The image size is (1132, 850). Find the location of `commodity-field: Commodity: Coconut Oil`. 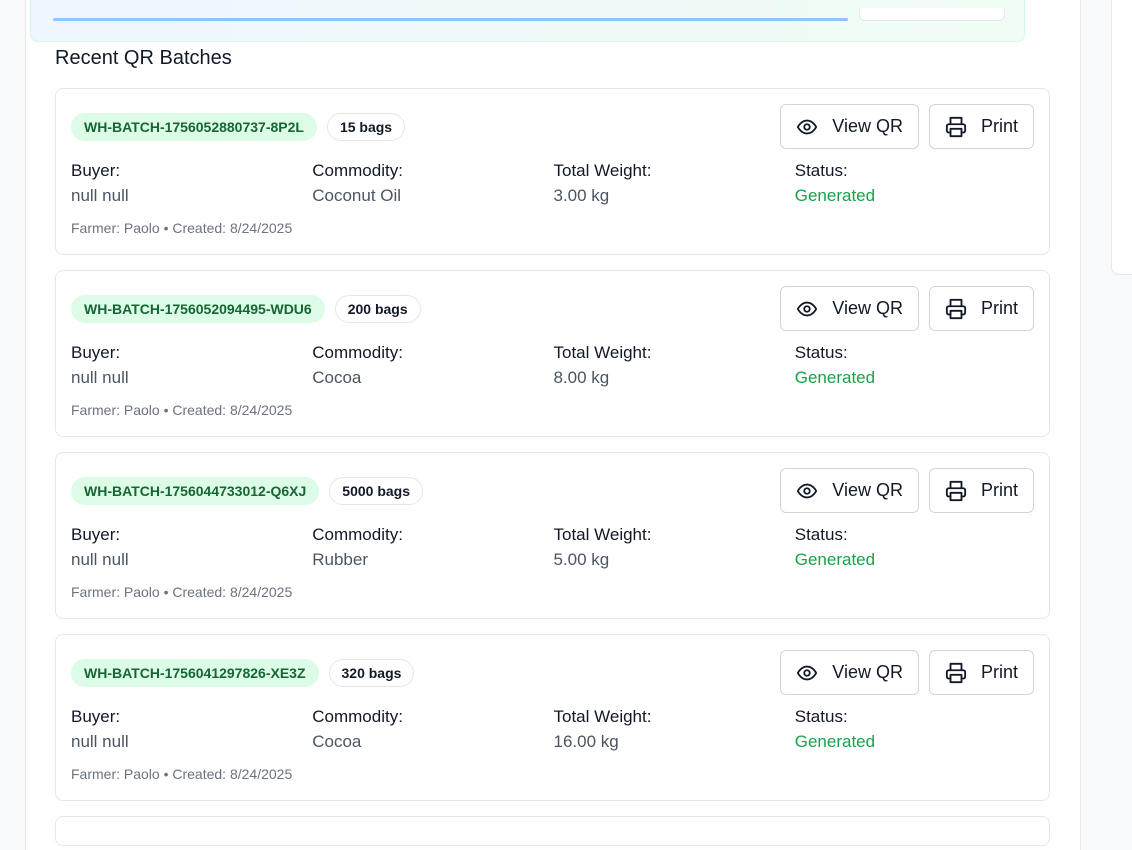

commodity-field: Commodity: Coconut Oil is located at coordinates (432, 183).